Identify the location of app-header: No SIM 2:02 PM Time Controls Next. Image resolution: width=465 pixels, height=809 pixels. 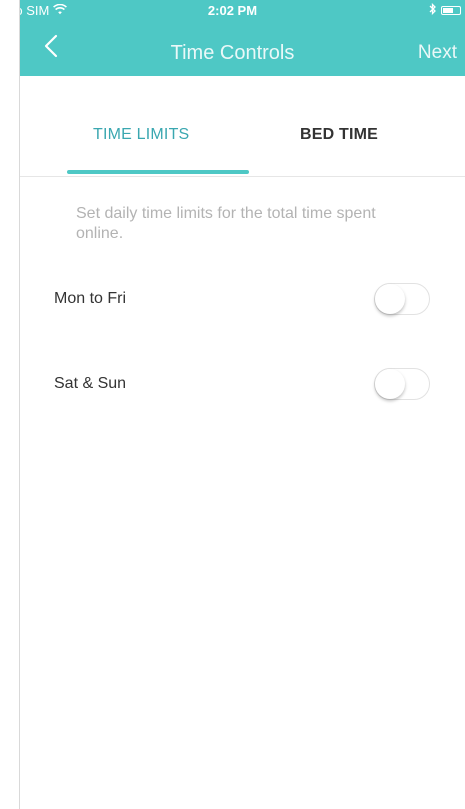
(232, 38).